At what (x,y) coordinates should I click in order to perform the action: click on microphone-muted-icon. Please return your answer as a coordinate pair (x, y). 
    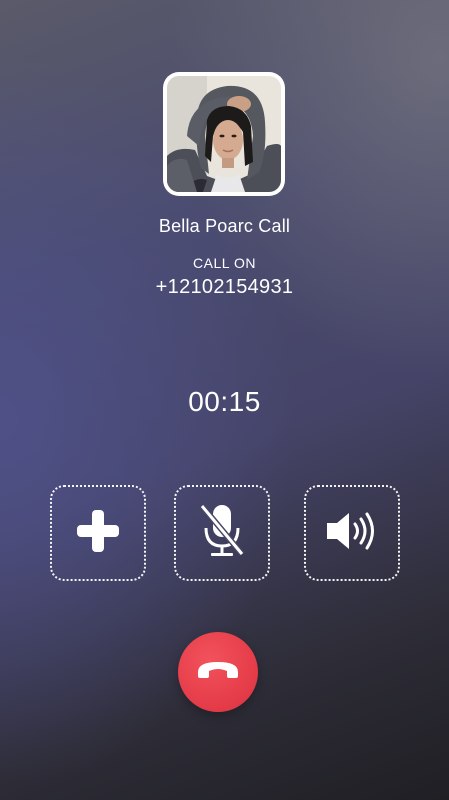
    Looking at the image, I should click on (222, 533).